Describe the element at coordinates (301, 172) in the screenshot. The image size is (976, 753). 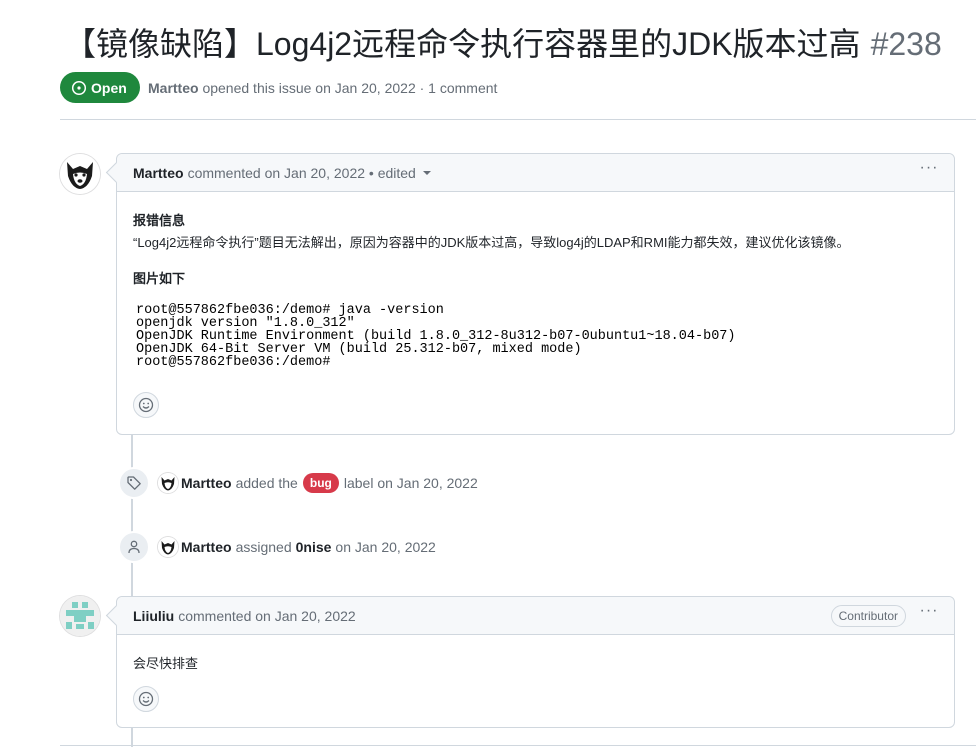
I see `comment-meta: commented on Jan 20, 2022 • edited` at that location.